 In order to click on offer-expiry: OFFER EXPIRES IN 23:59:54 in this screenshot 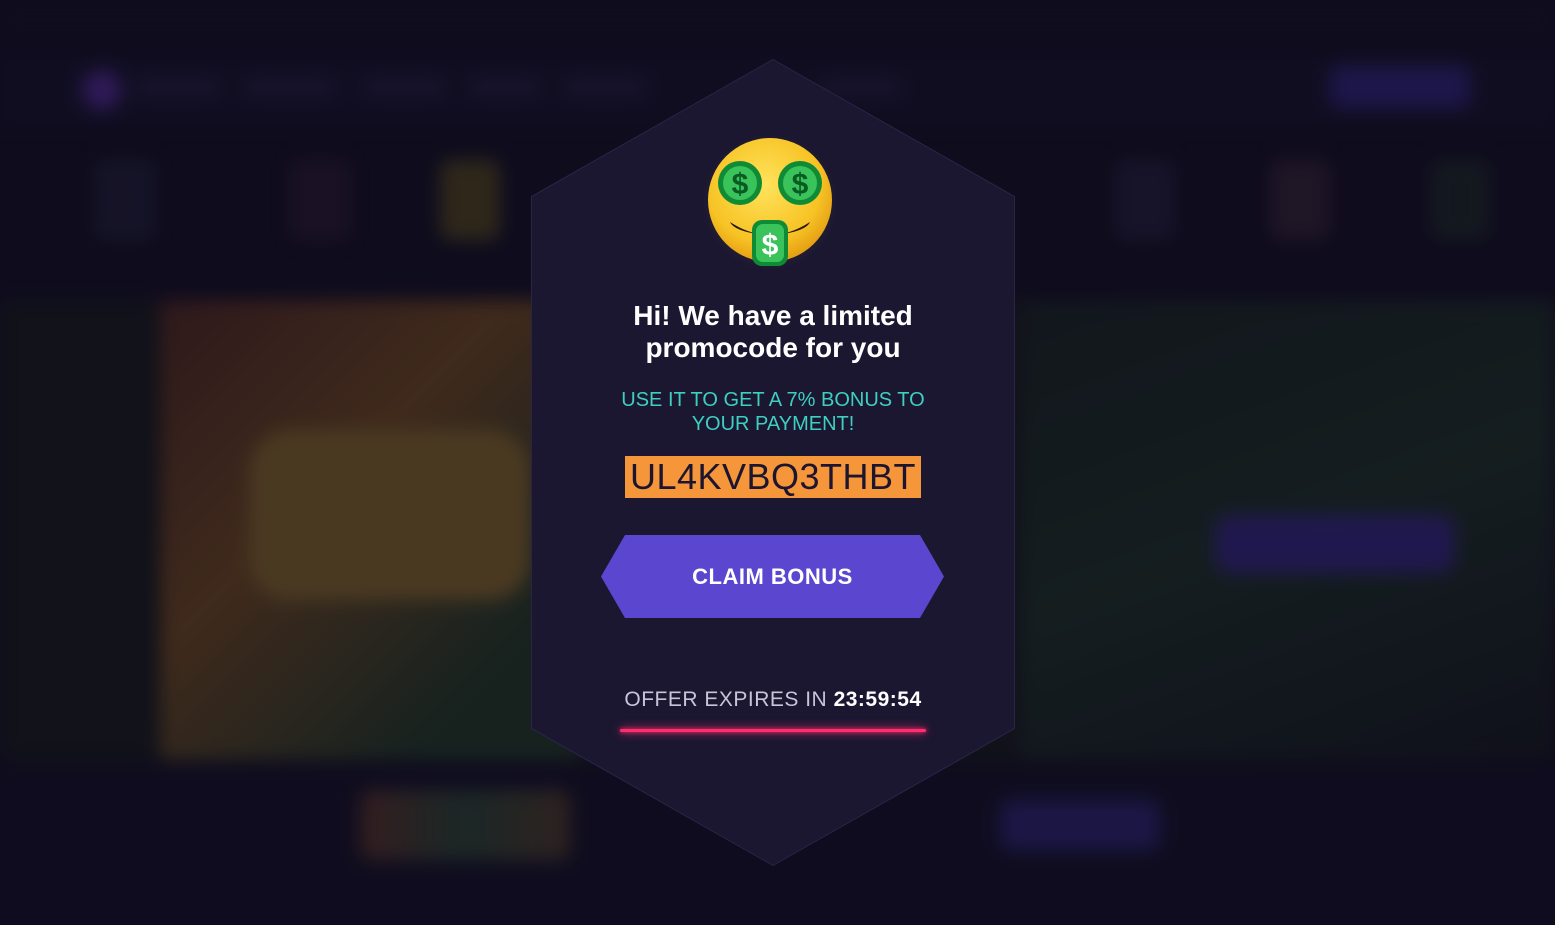, I will do `click(773, 700)`.